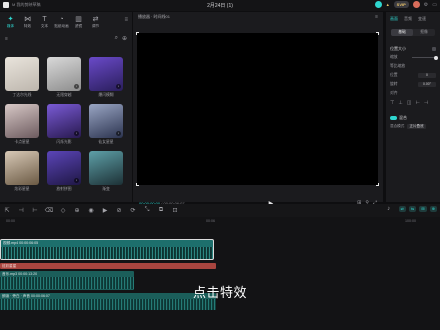  What do you see at coordinates (427, 75) in the screenshot?
I see `position-x-input: 0` at bounding box center [427, 75].